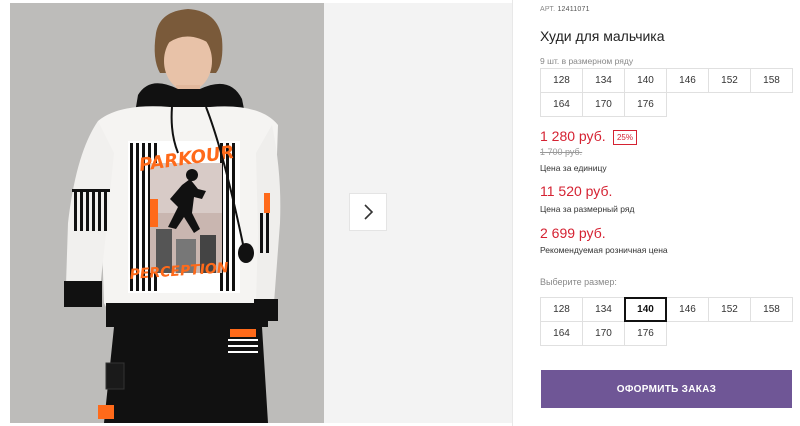  Describe the element at coordinates (603, 309) in the screenshot. I see `size-option: 134` at that location.